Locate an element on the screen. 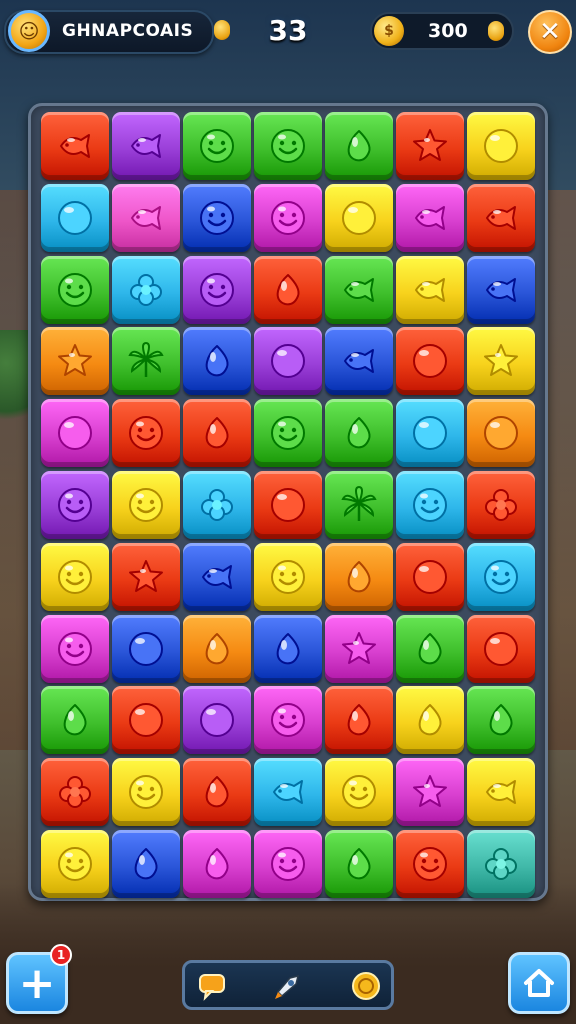 This screenshot has width=576, height=1024. close-icon: ✕ is located at coordinates (550, 32).